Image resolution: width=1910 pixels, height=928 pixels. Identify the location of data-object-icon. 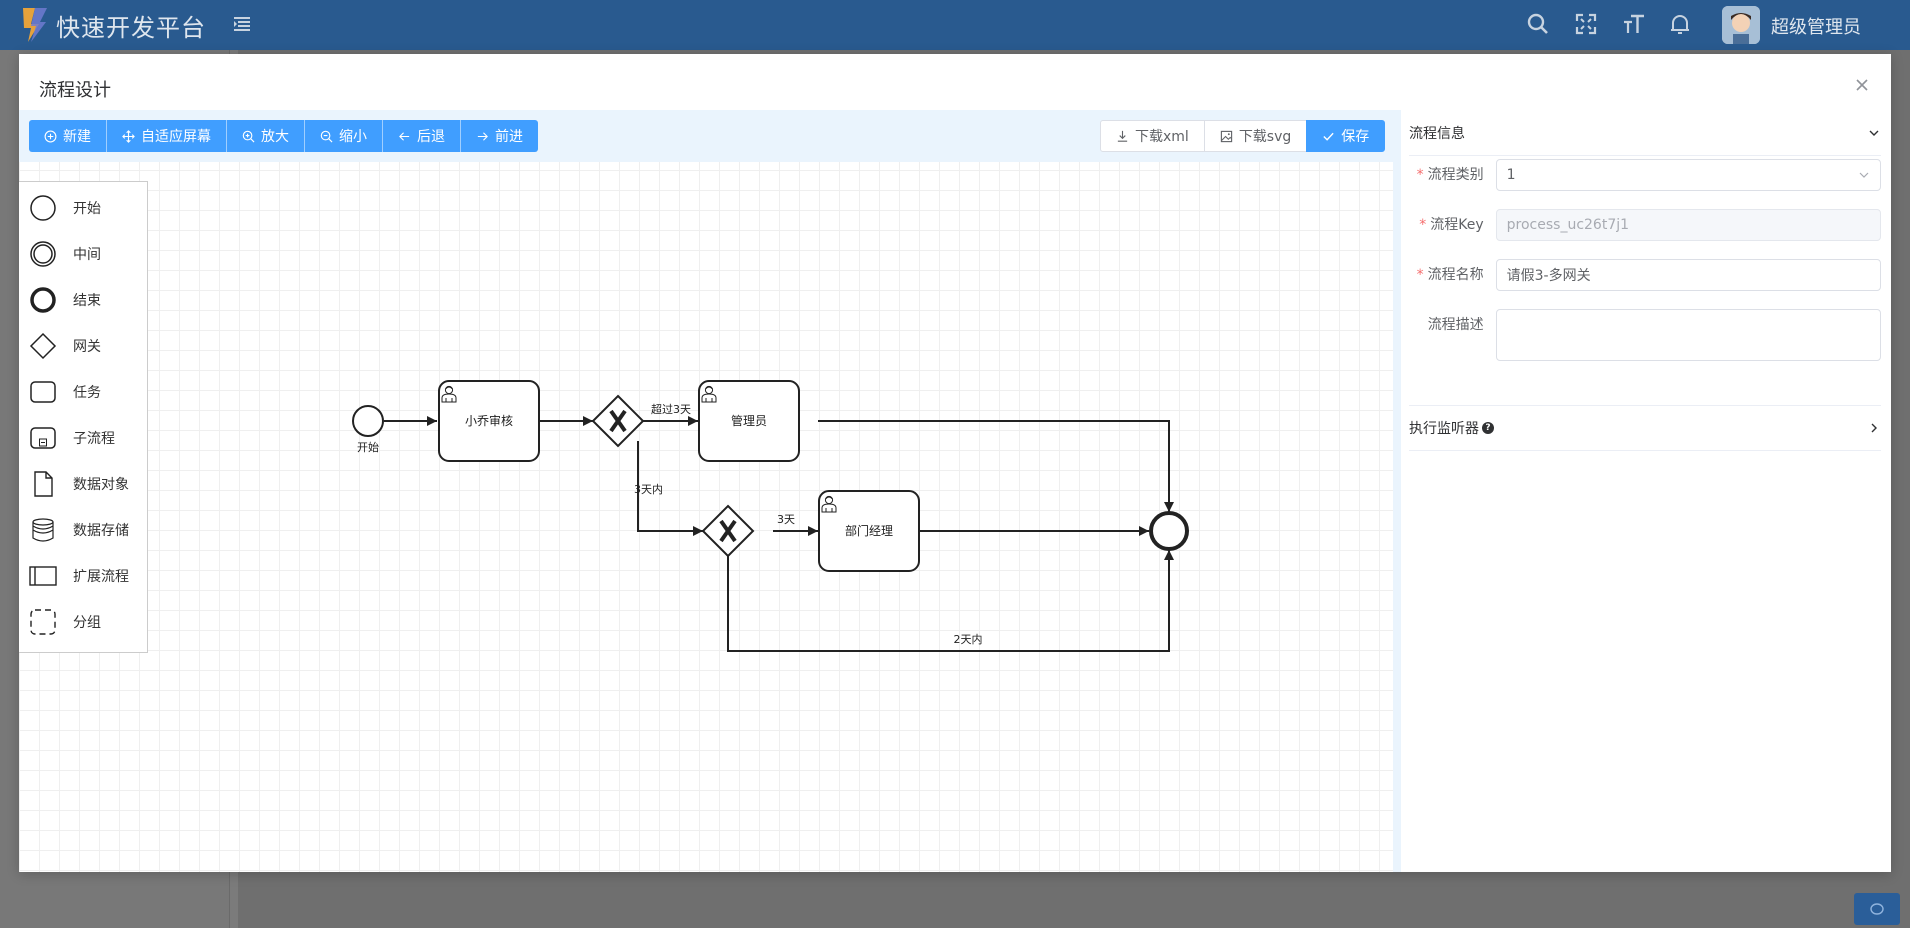
(43, 484).